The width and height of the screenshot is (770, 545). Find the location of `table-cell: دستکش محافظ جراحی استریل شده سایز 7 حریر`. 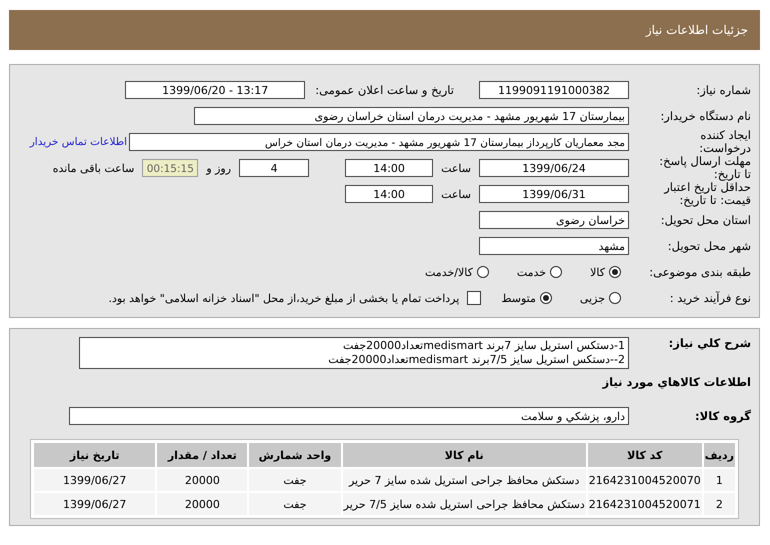

table-cell: دستکش محافظ جراحی استریل شده سایز 7 حریر is located at coordinates (464, 480).